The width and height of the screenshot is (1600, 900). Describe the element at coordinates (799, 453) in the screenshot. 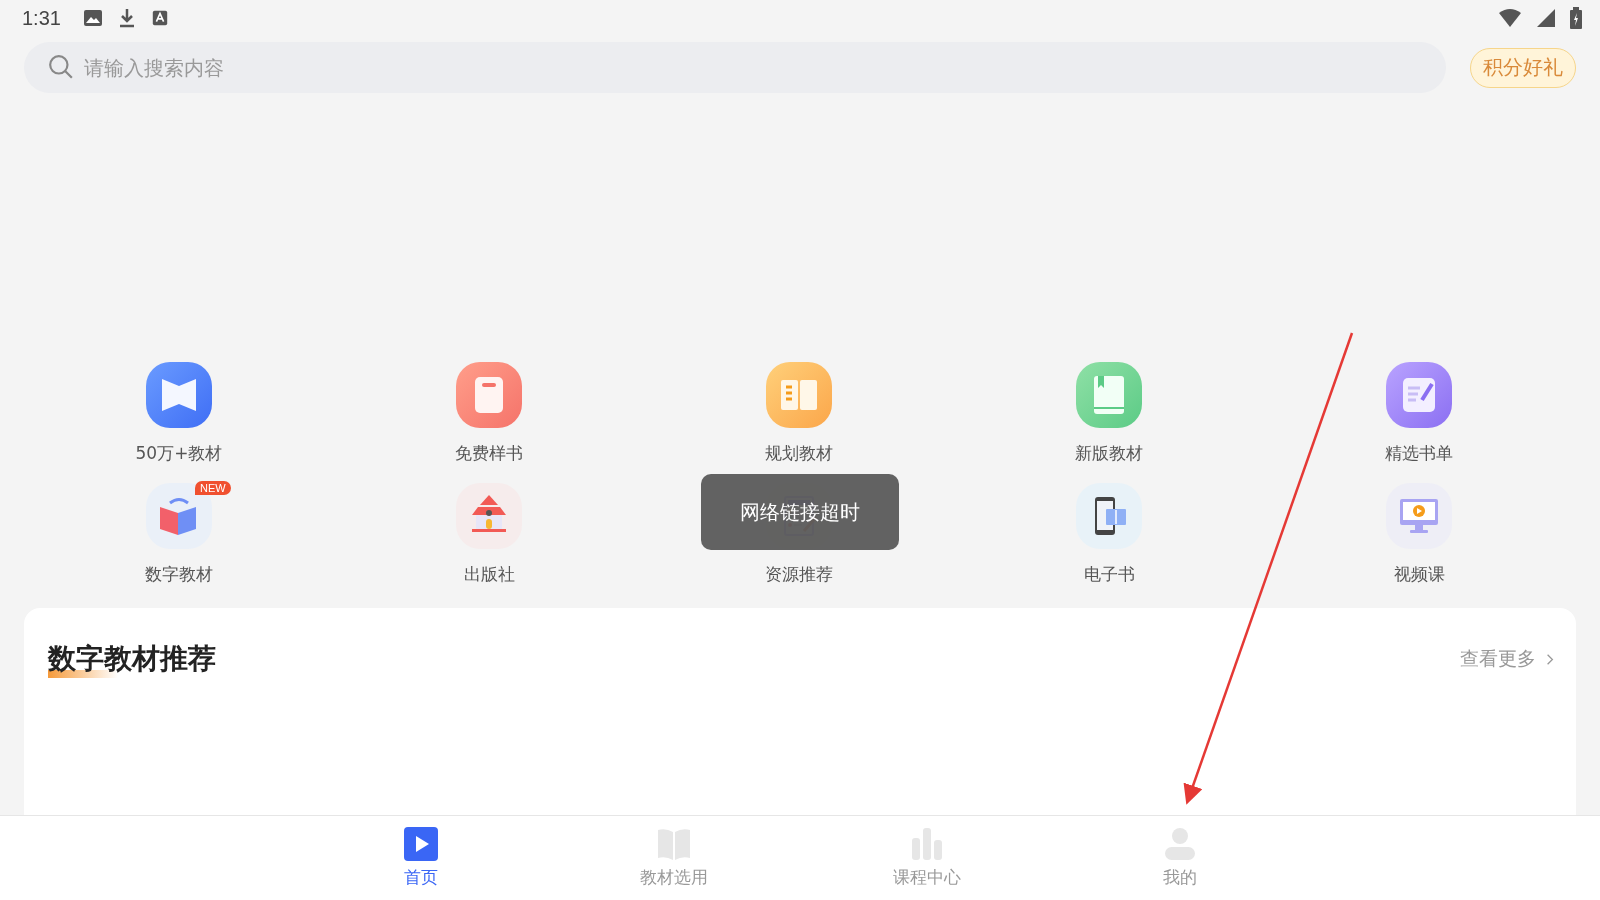

I see `category-label: 规划教材` at that location.